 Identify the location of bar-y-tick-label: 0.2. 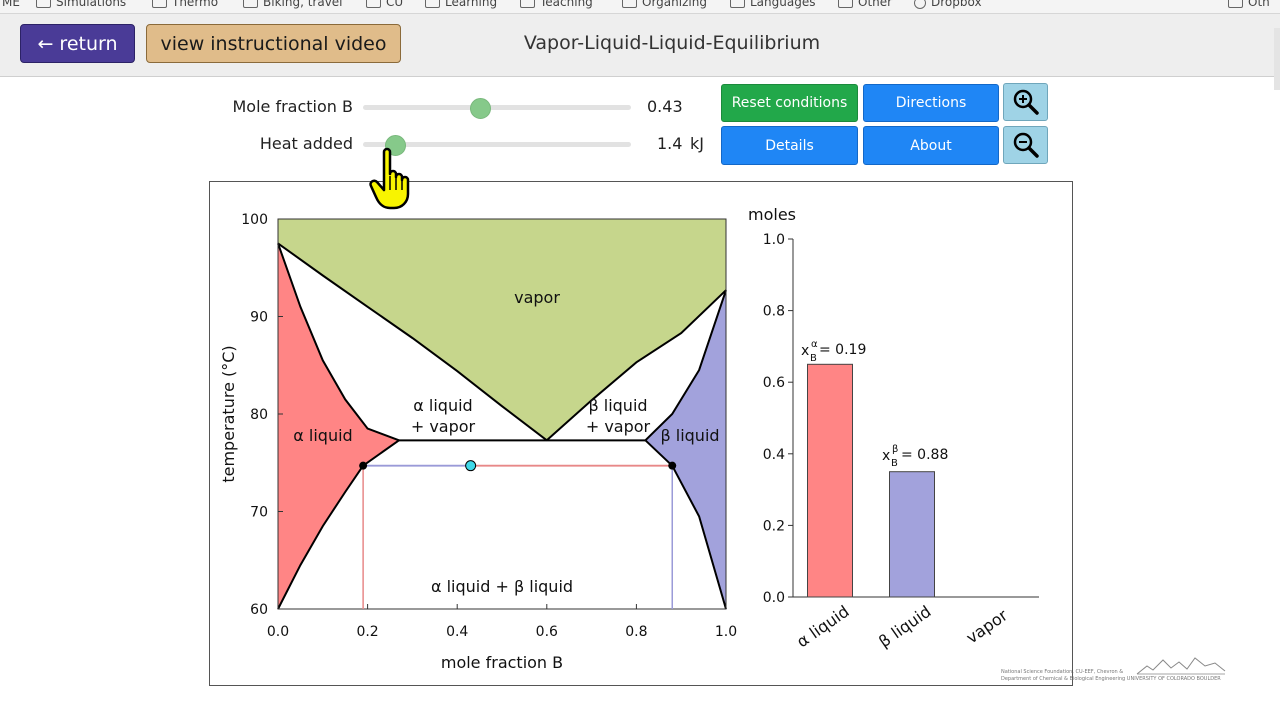
(774, 526).